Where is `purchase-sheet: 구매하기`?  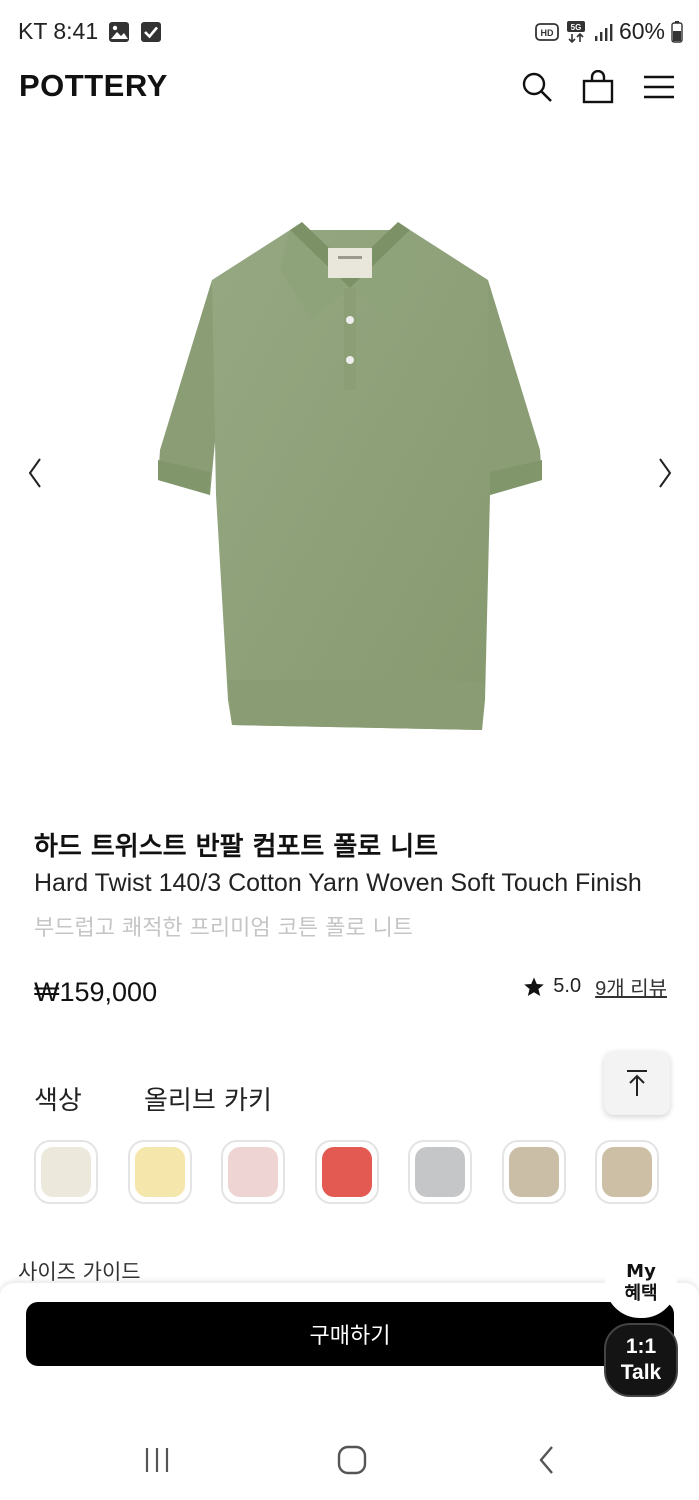 purchase-sheet: 구매하기 is located at coordinates (349, 1353).